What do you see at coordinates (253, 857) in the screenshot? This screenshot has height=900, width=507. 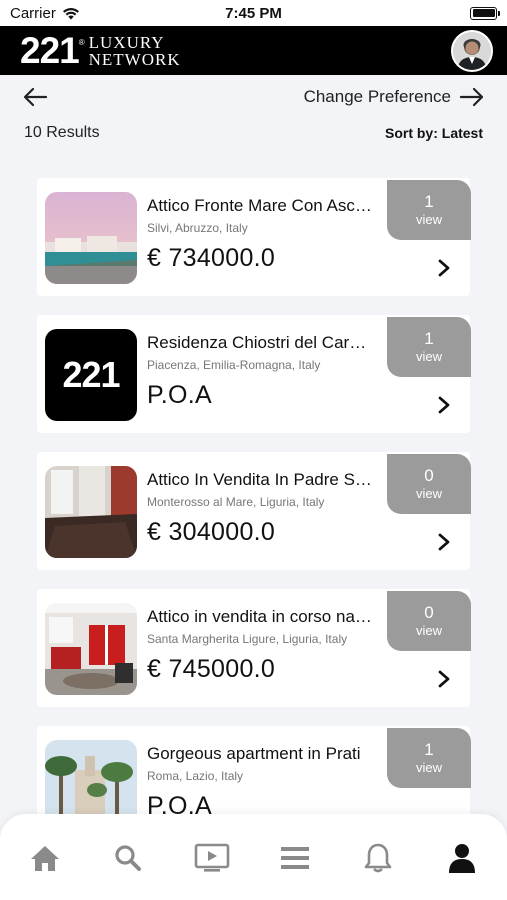 I see `bottom-tab-bar` at bounding box center [253, 857].